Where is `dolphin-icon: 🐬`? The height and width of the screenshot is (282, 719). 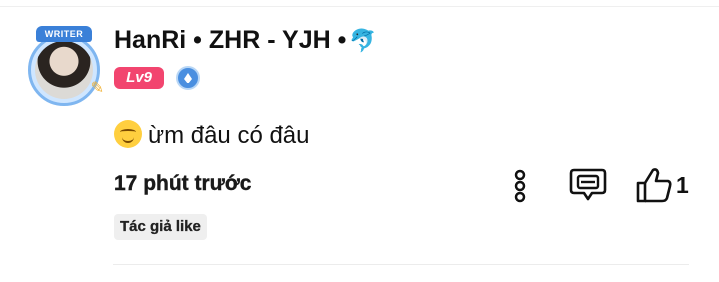 dolphin-icon: 🐬 is located at coordinates (363, 40).